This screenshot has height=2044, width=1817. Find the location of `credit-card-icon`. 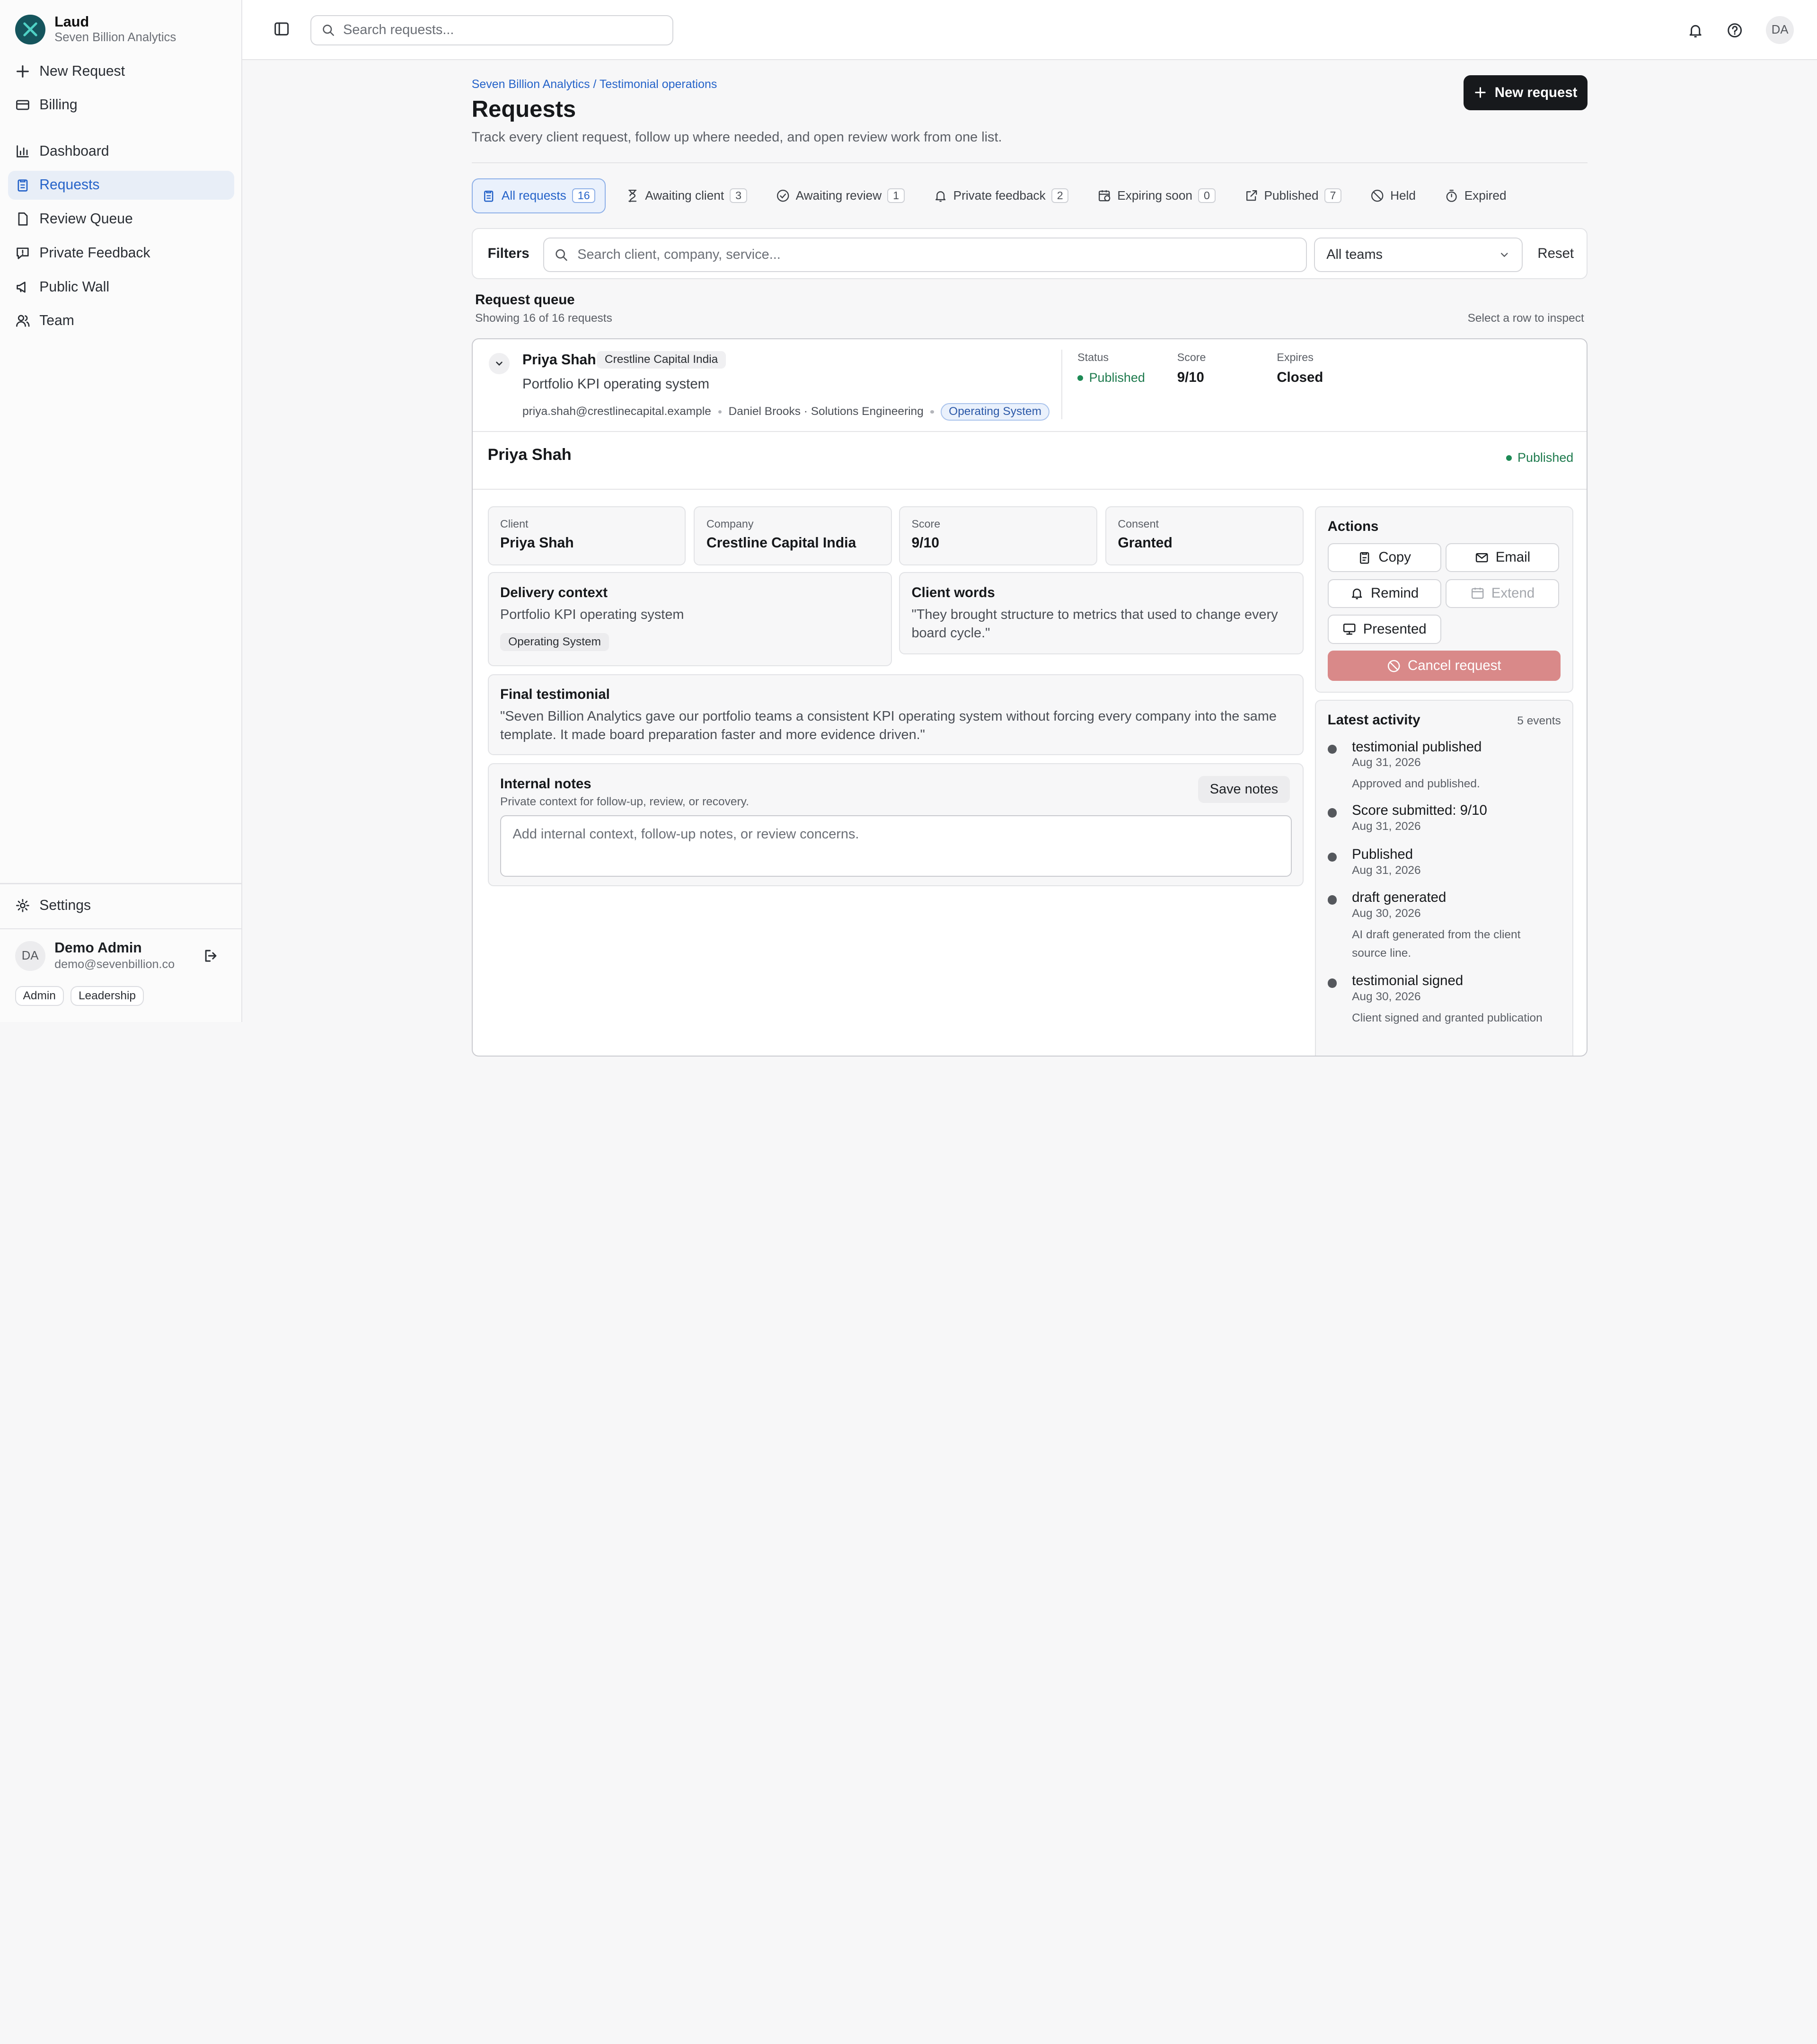

credit-card-icon is located at coordinates (22, 105).